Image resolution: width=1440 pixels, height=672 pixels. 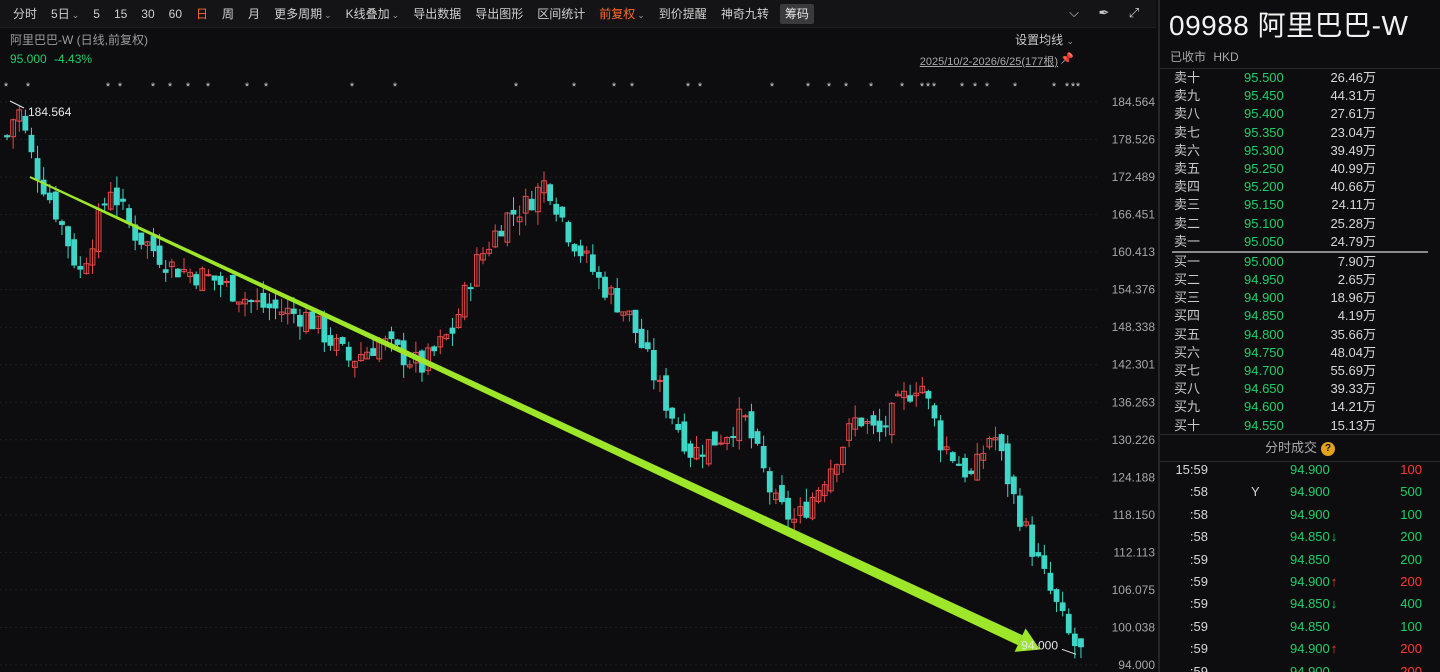 I want to click on toolbar-item-9: 更多周期 ⌄, so click(x=303, y=14).